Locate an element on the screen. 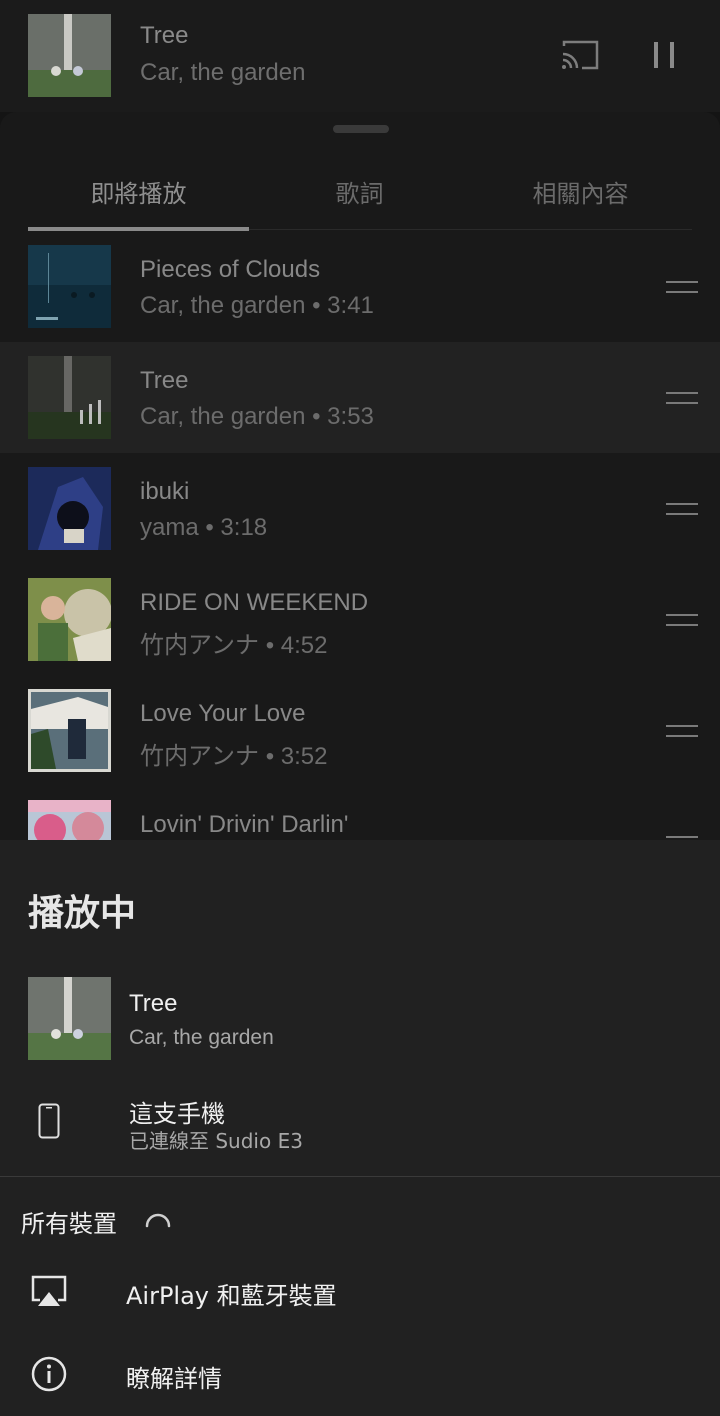 Image resolution: width=720 pixels, height=1416 pixels. queue-item: Pieces of Clouds Car, the garden • 3:41 is located at coordinates (360, 286).